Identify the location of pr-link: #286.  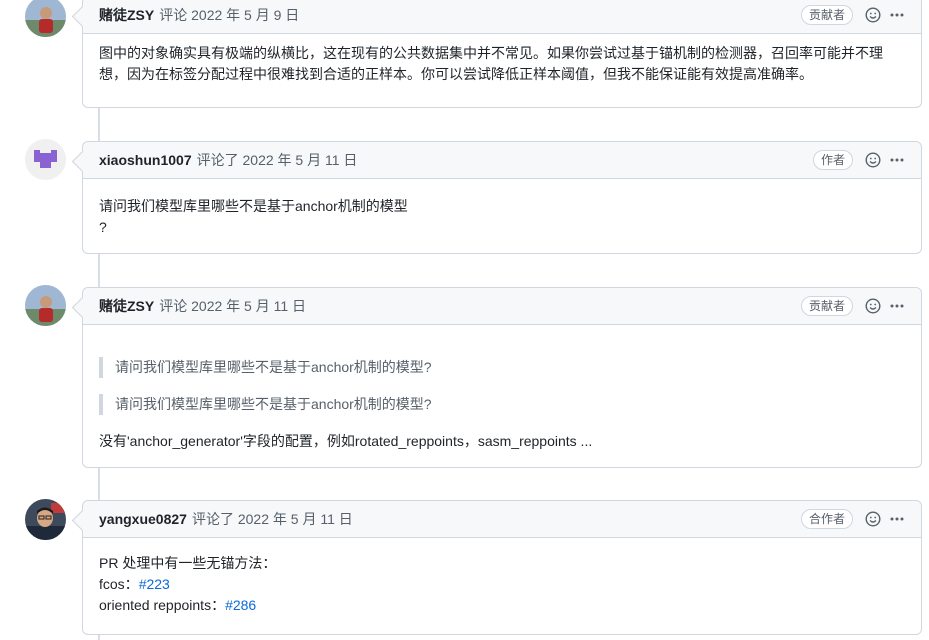
(240, 605).